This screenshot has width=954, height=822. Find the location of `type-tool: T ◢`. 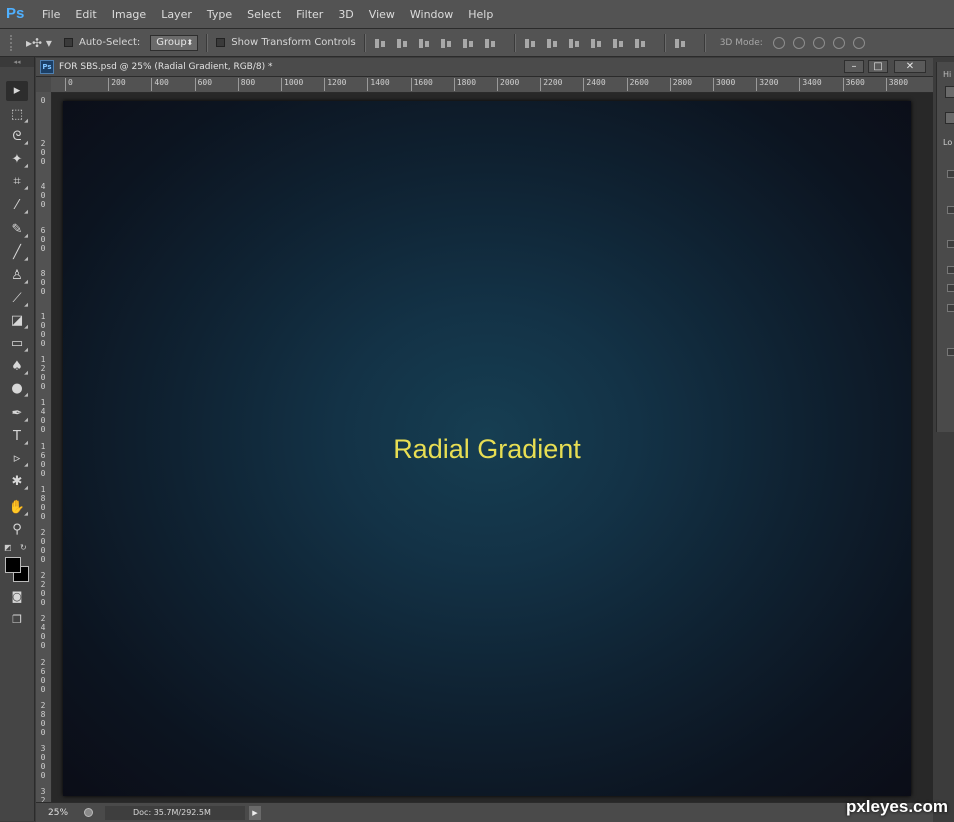

type-tool: T ◢ is located at coordinates (17, 437).